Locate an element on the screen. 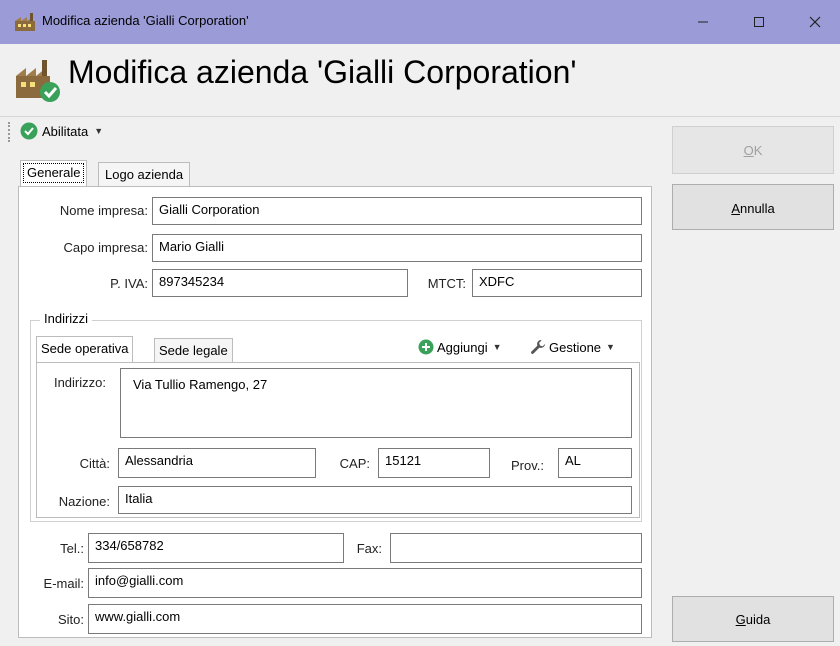 This screenshot has width=840, height=646. status-dropdown: Abilitata ▼ is located at coordinates (61, 131).